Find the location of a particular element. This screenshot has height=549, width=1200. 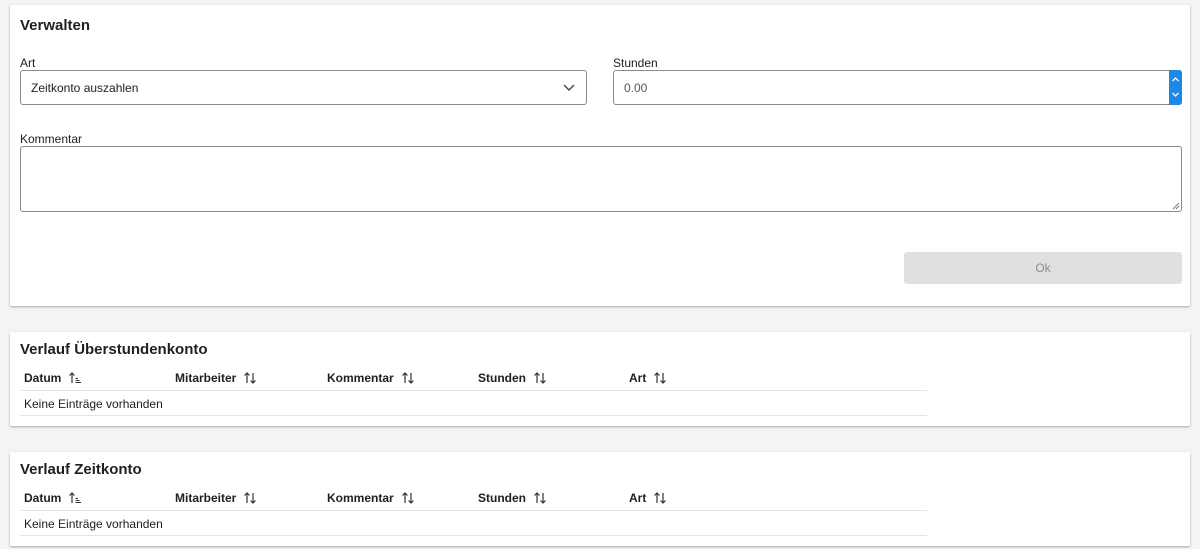

hours-input-value: 0.00 is located at coordinates (636, 88).